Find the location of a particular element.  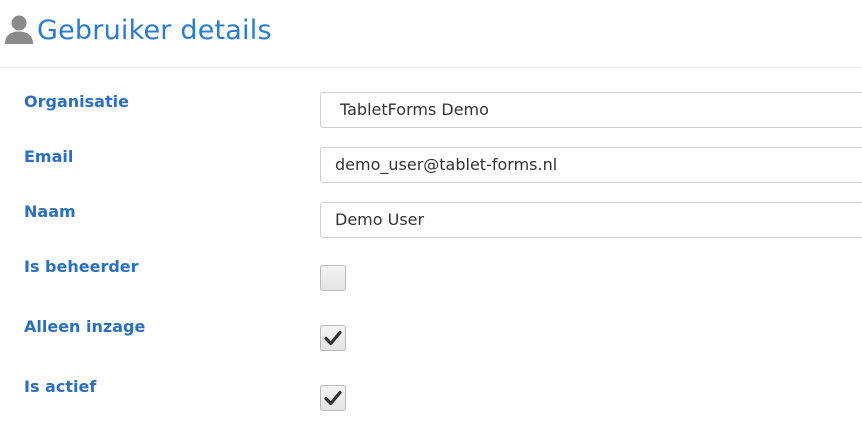

page-title: Gebruiker details is located at coordinates (154, 30).